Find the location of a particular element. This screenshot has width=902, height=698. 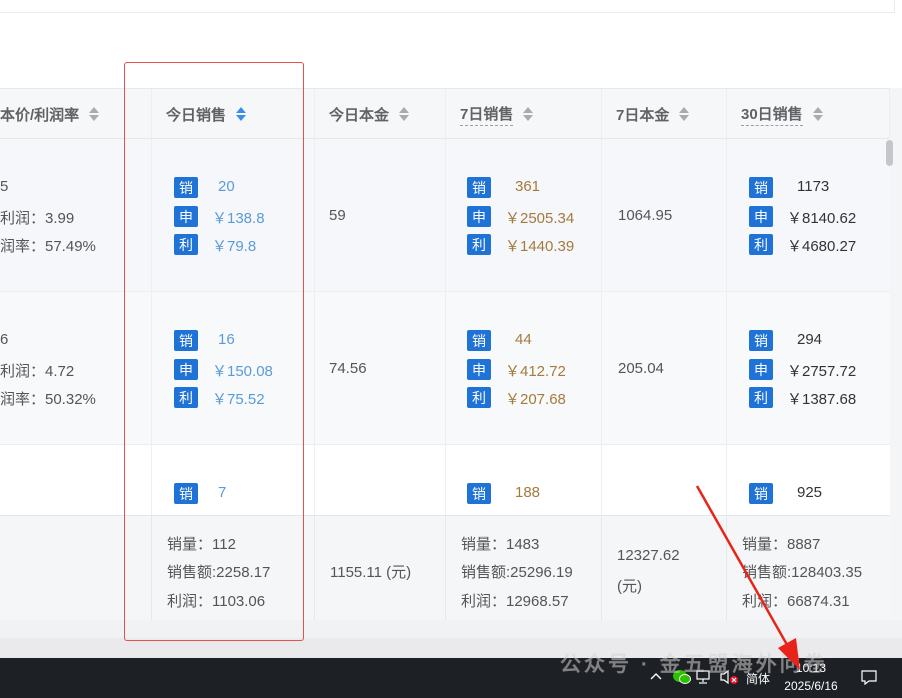

7d-sales-cell: 销 188 is located at coordinates (524, 480).